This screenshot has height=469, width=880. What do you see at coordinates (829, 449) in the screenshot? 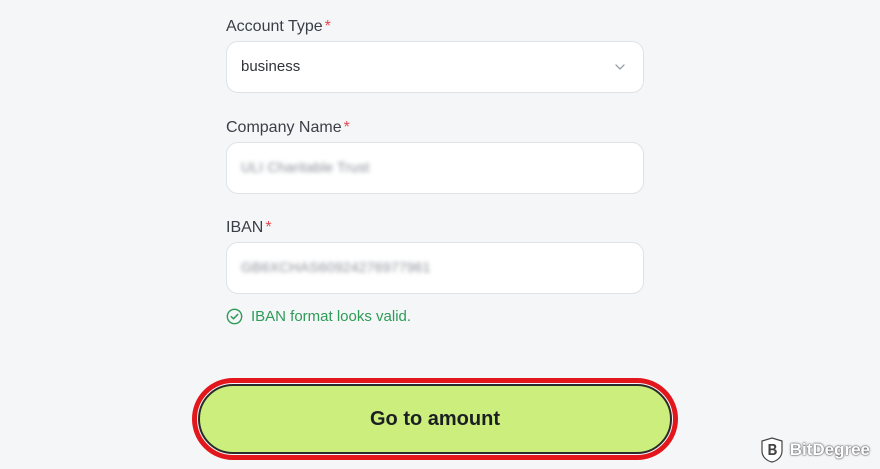
I see `watermark-text: BitDegree` at bounding box center [829, 449].